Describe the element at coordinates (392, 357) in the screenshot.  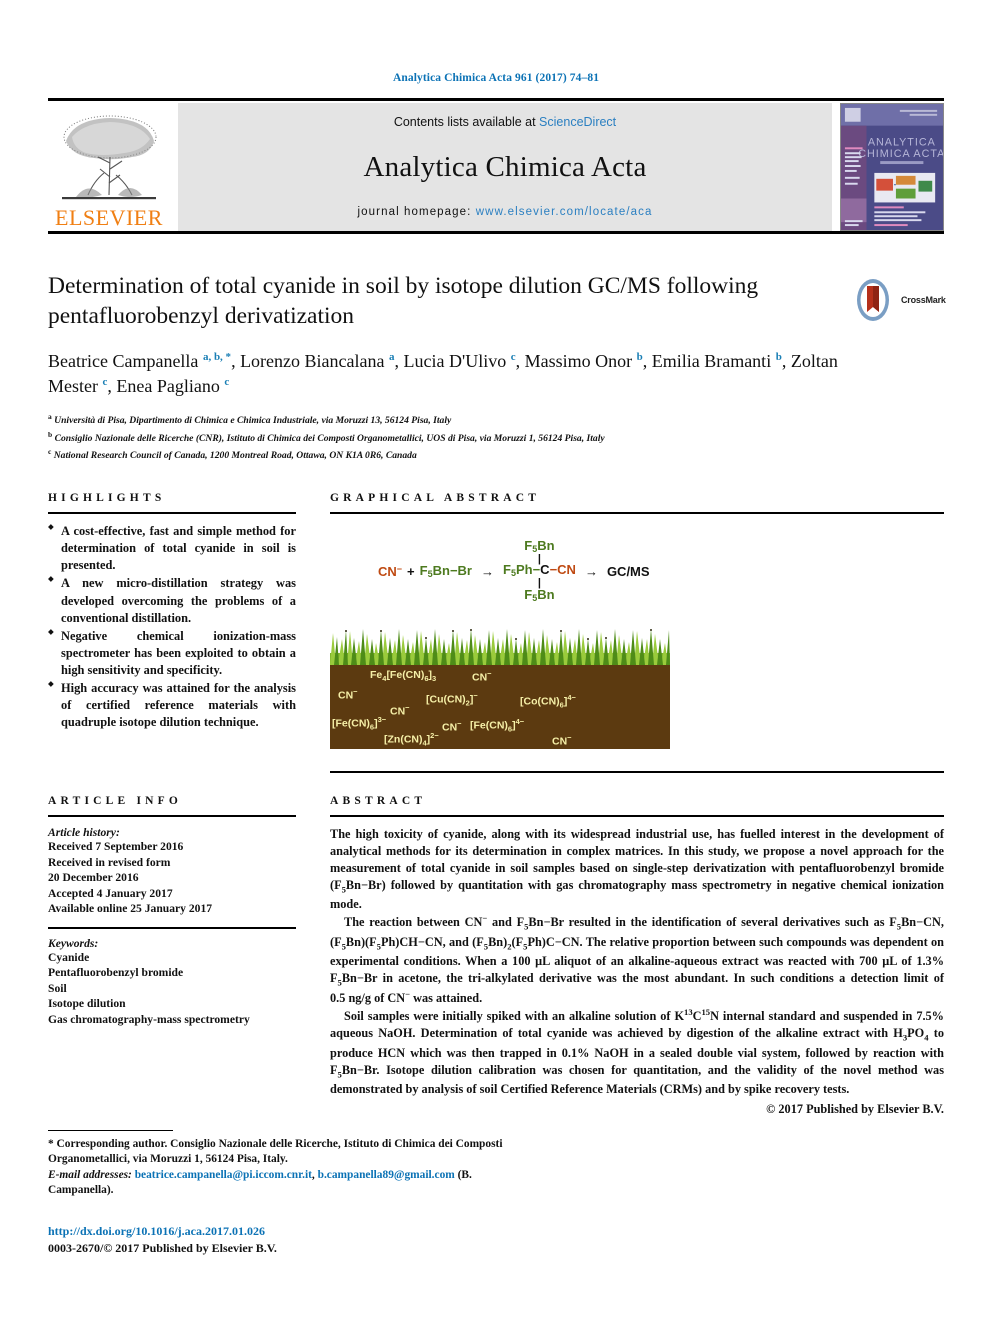
I see `author-affil-mark: a` at that location.